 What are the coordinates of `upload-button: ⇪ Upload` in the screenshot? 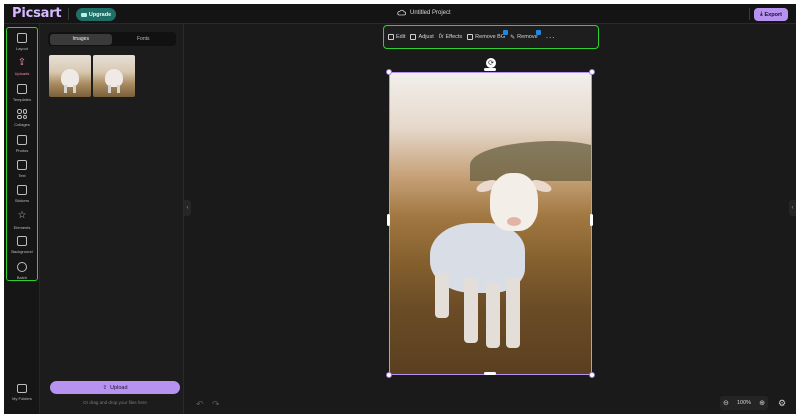 It's located at (115, 387).